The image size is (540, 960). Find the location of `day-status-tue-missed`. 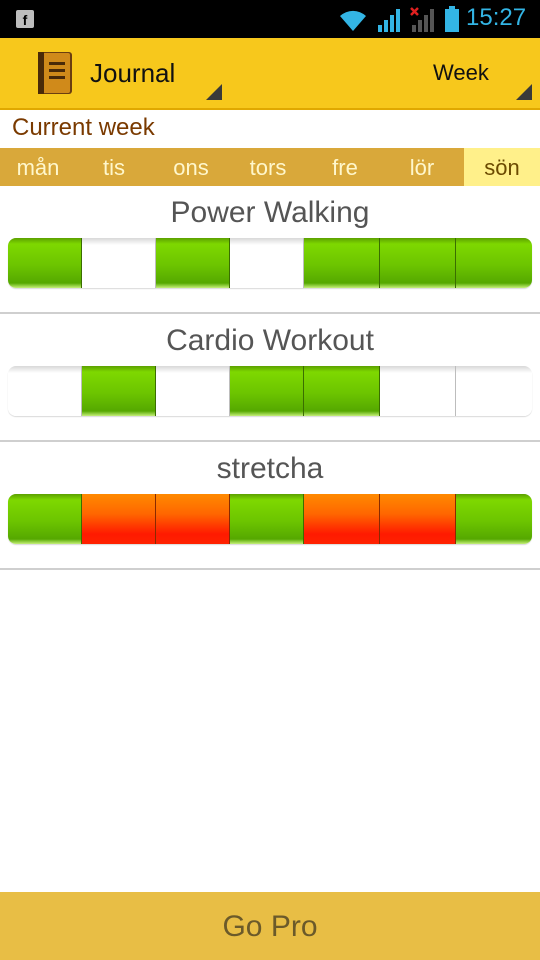

day-status-tue-missed is located at coordinates (119, 519).